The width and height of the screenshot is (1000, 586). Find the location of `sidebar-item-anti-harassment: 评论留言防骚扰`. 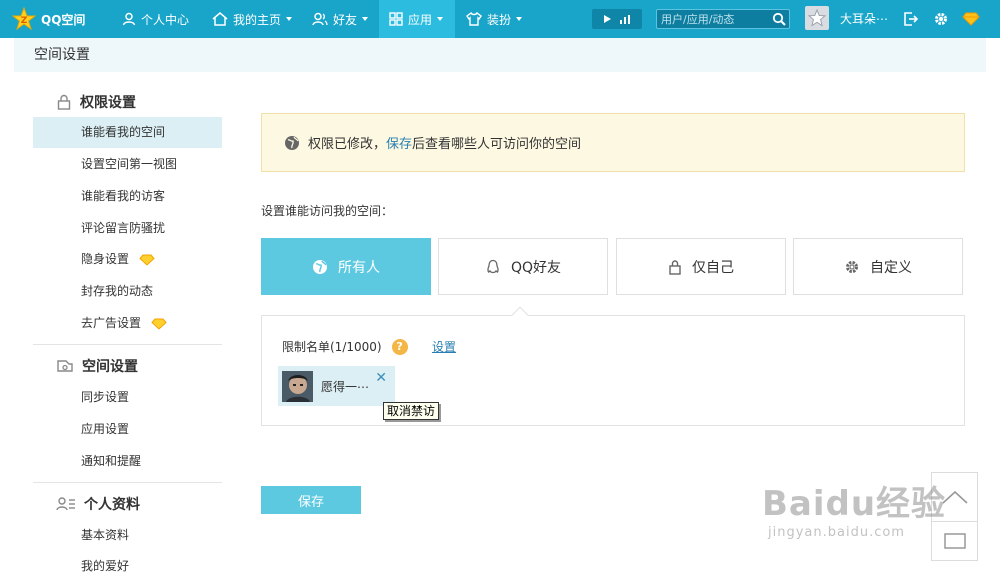

sidebar-item-anti-harassment: 评论留言防骚扰 is located at coordinates (127, 228).